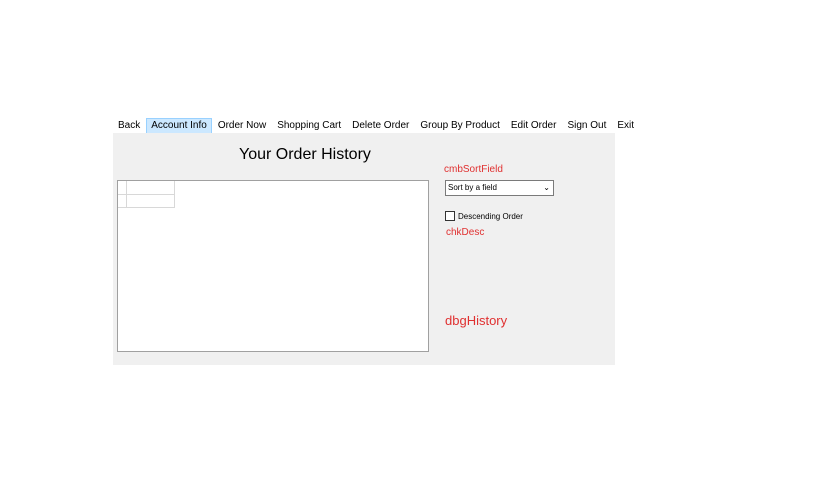 Image resolution: width=819 pixels, height=478 pixels. I want to click on descending-order-label: Descending Order, so click(490, 216).